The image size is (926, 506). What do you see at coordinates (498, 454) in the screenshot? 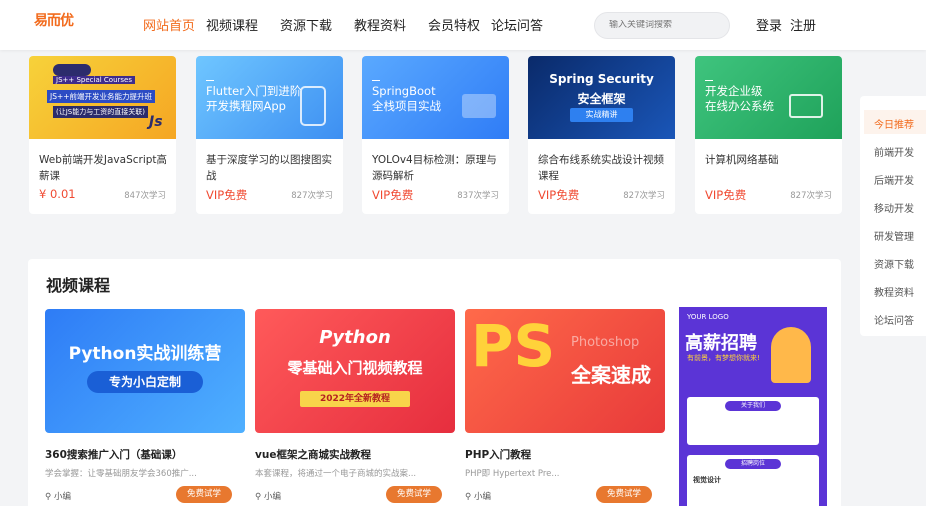
I see `video-title: PHP入门教程` at bounding box center [498, 454].